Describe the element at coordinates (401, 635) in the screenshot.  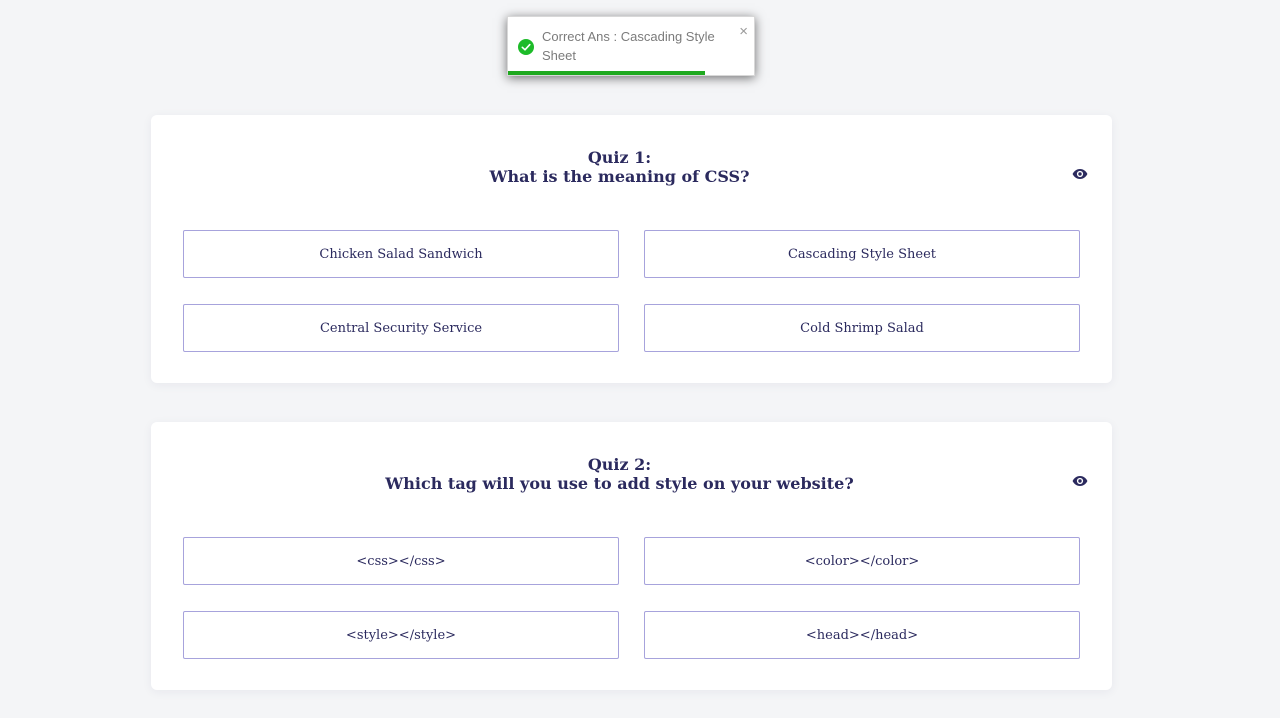
I see `answer-option: <style></style>` at that location.